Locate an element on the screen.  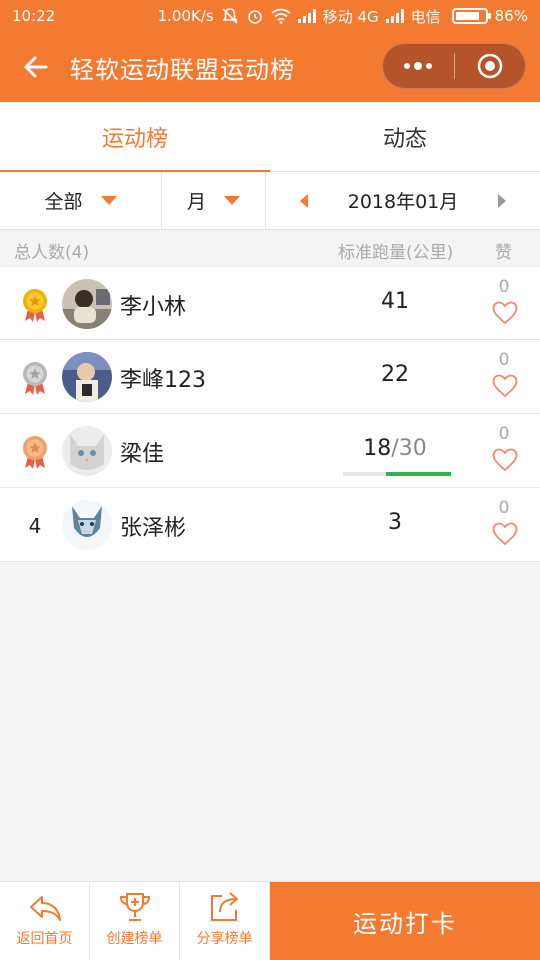
arrow-left-icon is located at coordinates (36, 67).